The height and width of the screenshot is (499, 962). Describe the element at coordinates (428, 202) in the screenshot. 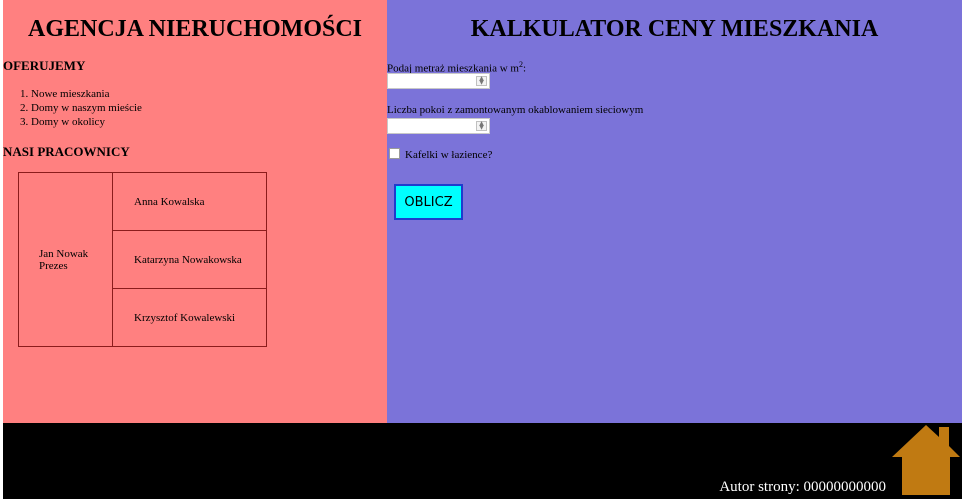

I see `calculate-button: OBLICZ` at that location.